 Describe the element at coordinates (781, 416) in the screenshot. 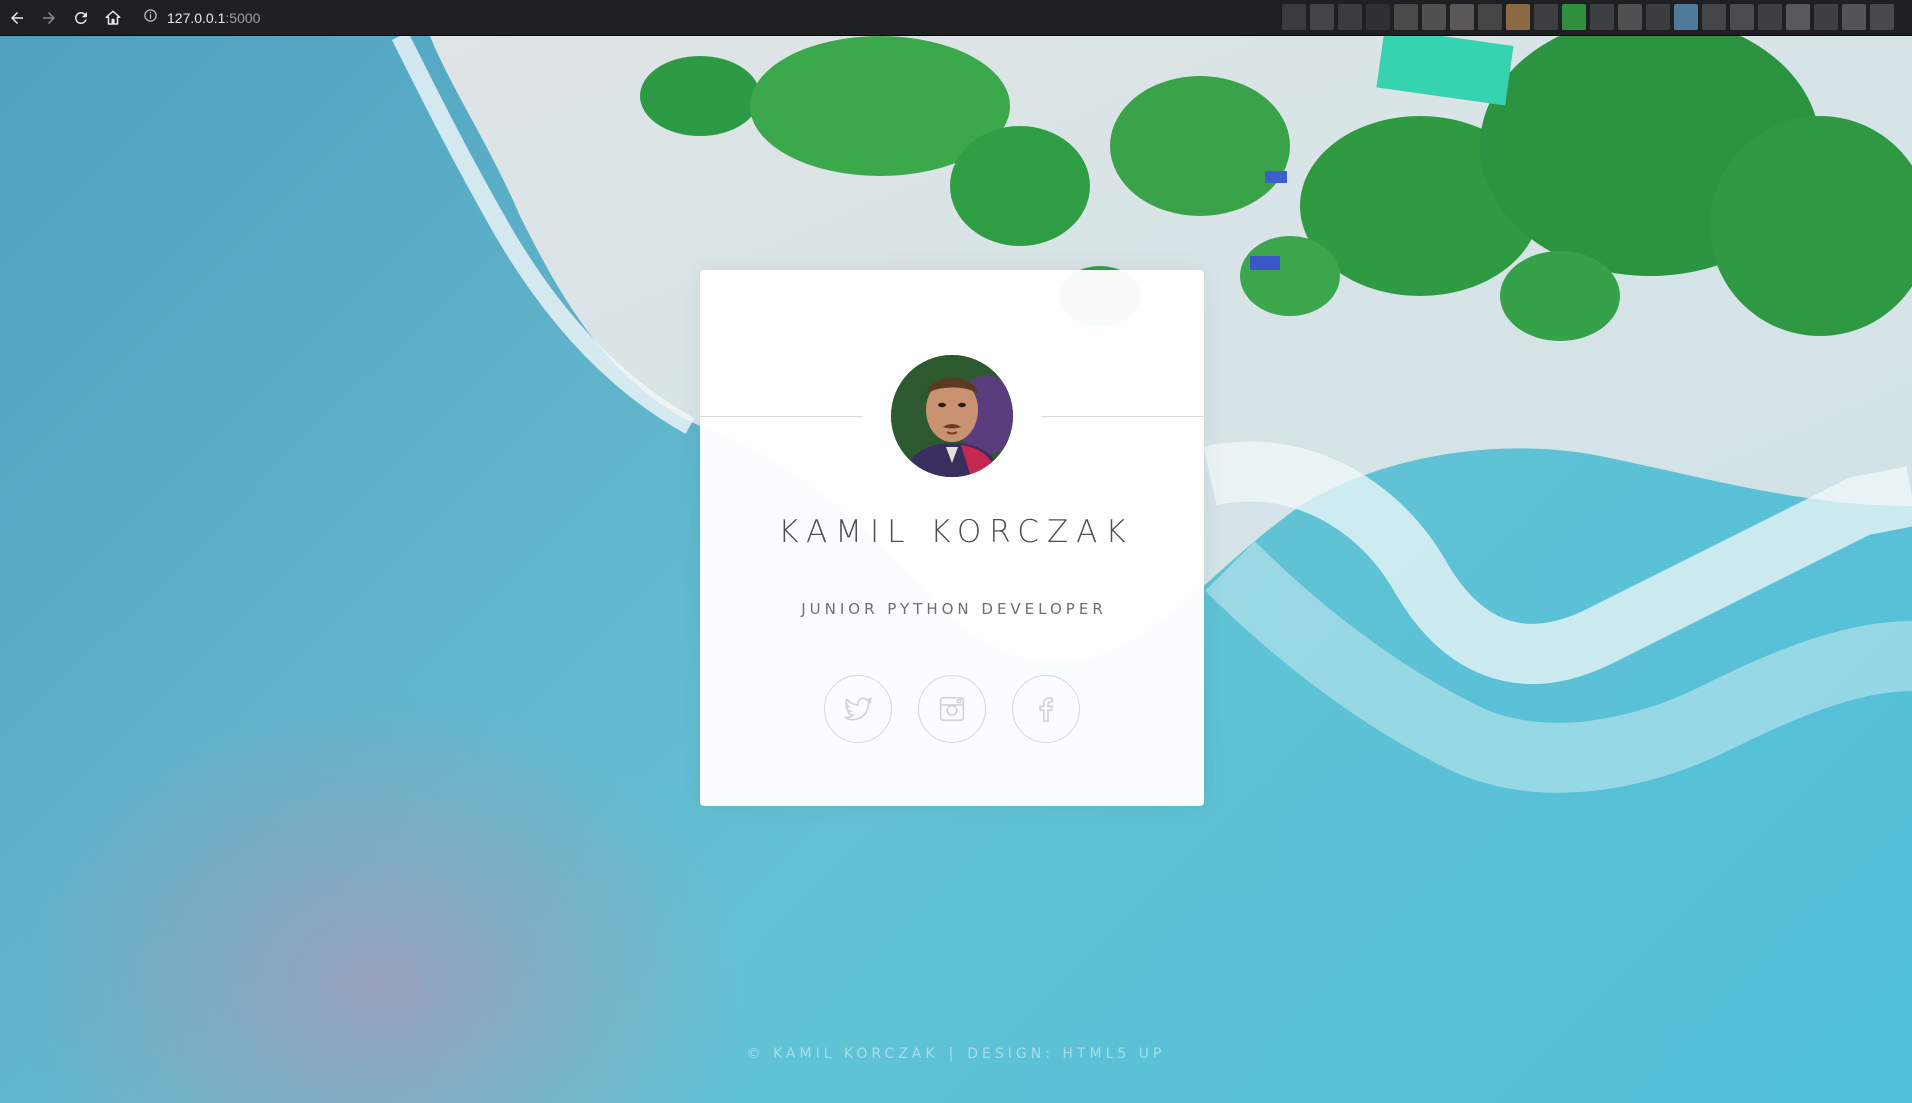

I see `divider-left` at that location.